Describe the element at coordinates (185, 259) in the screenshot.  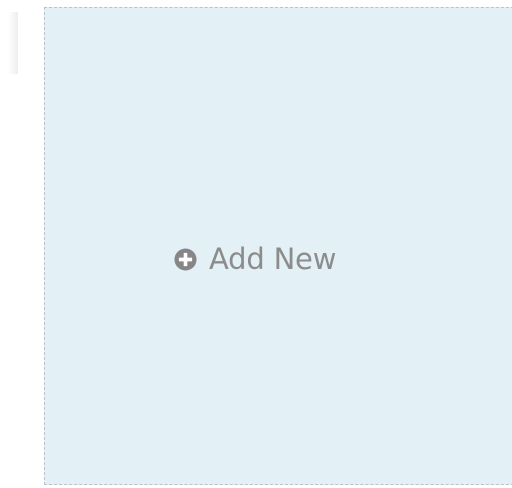
I see `plus-circle-icon` at that location.